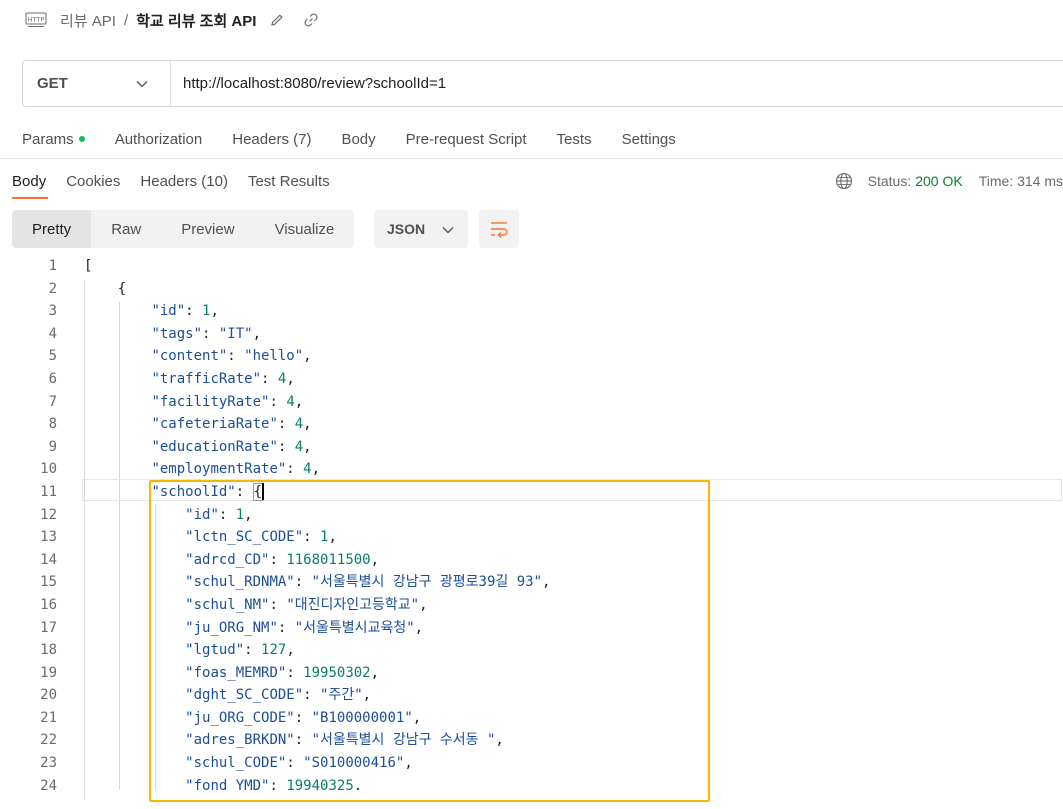  I want to click on code-text: "adrcd_CD": 1168011500,, so click(282, 559).